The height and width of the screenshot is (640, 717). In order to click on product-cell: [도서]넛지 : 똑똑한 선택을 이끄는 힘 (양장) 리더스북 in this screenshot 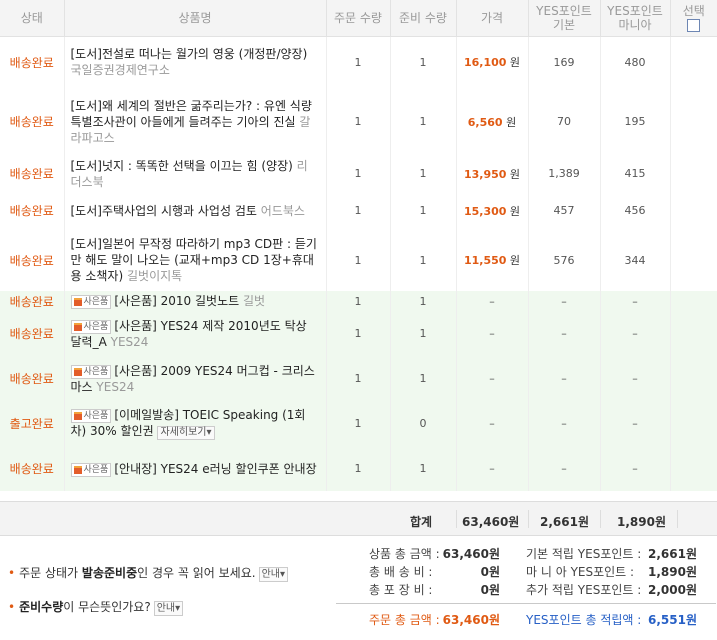, I will do `click(195, 173)`.